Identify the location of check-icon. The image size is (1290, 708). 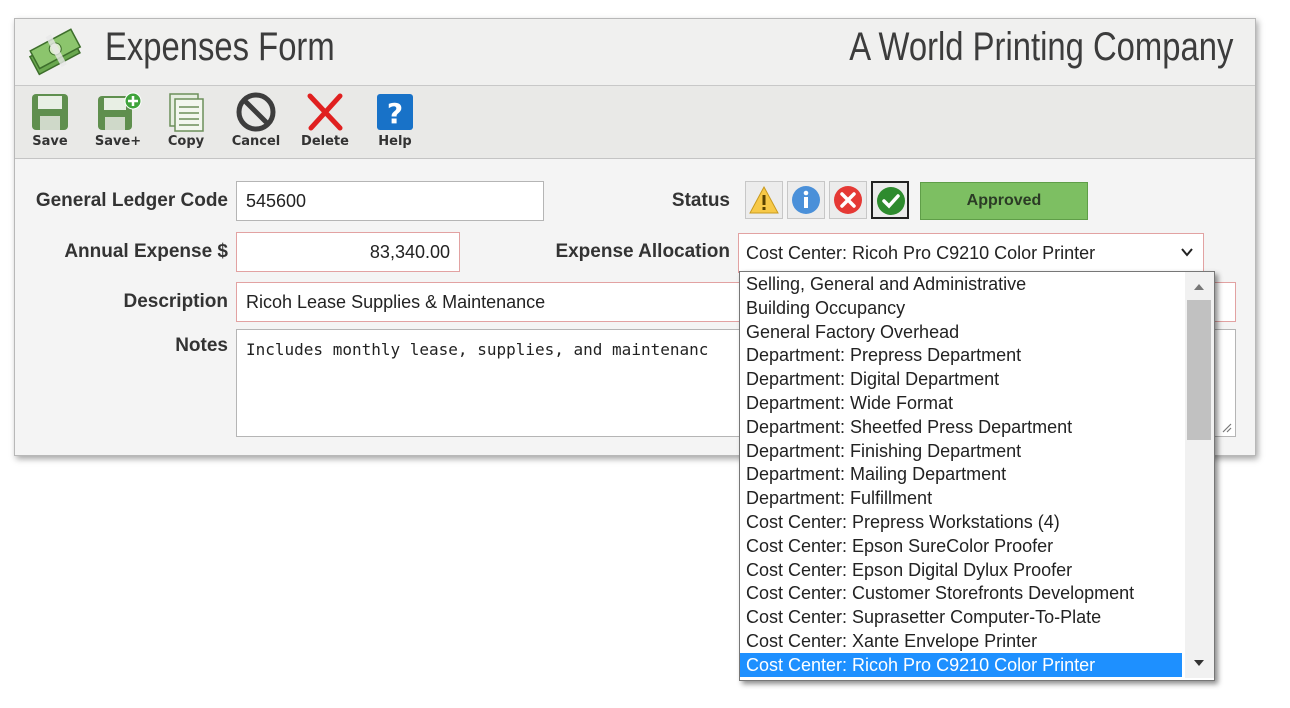
(891, 201).